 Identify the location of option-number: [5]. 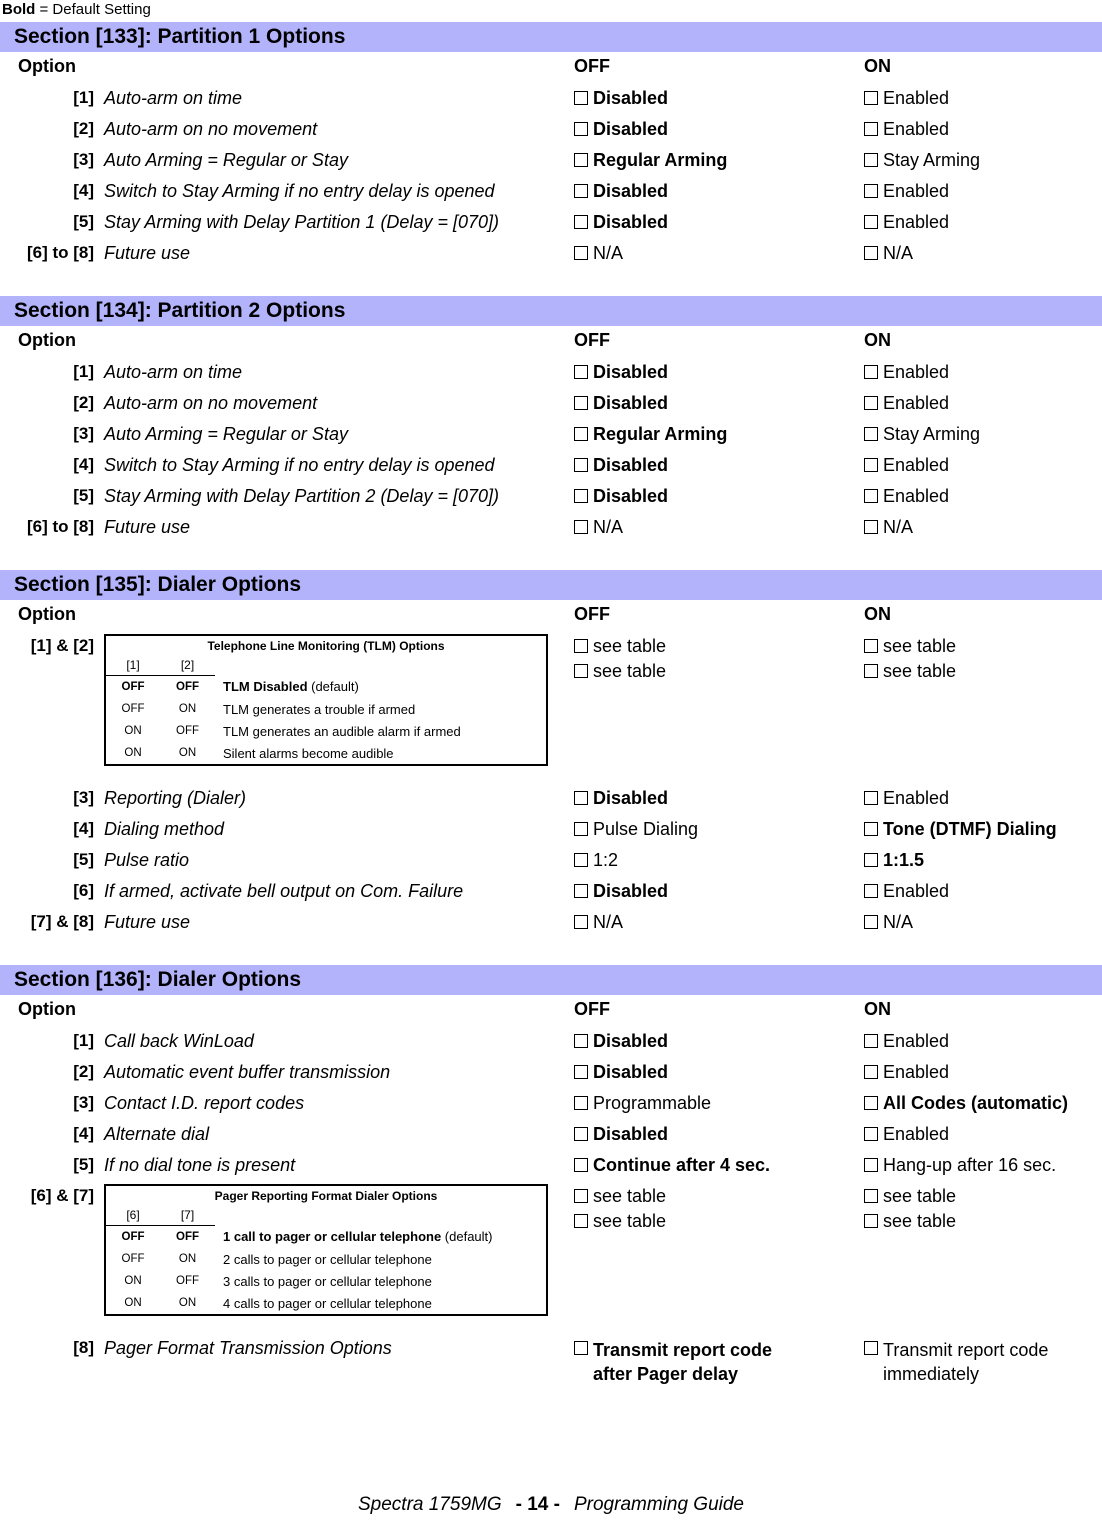
(83, 495).